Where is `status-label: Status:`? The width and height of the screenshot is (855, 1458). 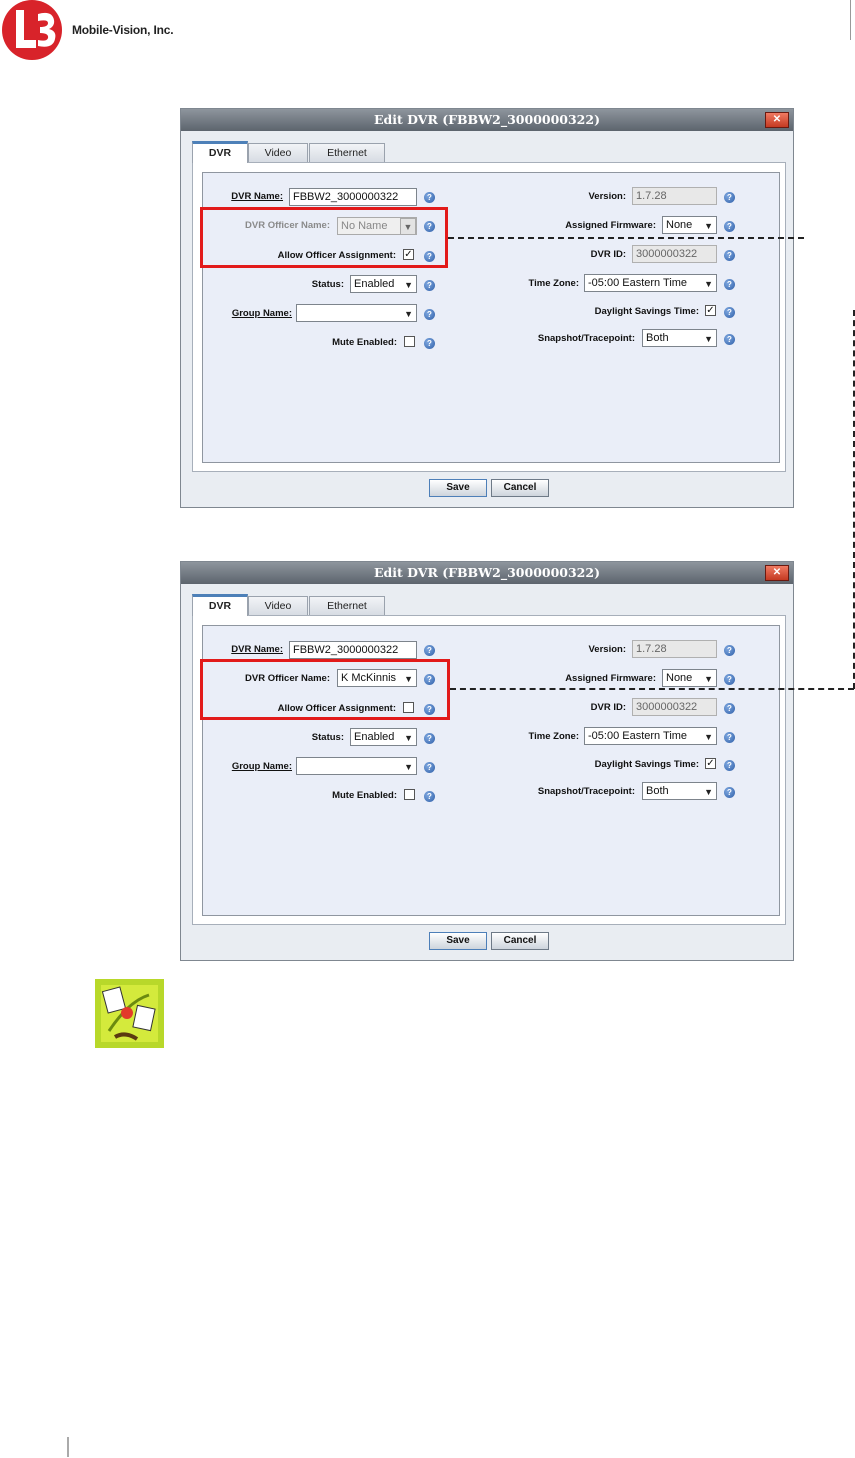
status-label: Status: is located at coordinates (327, 284).